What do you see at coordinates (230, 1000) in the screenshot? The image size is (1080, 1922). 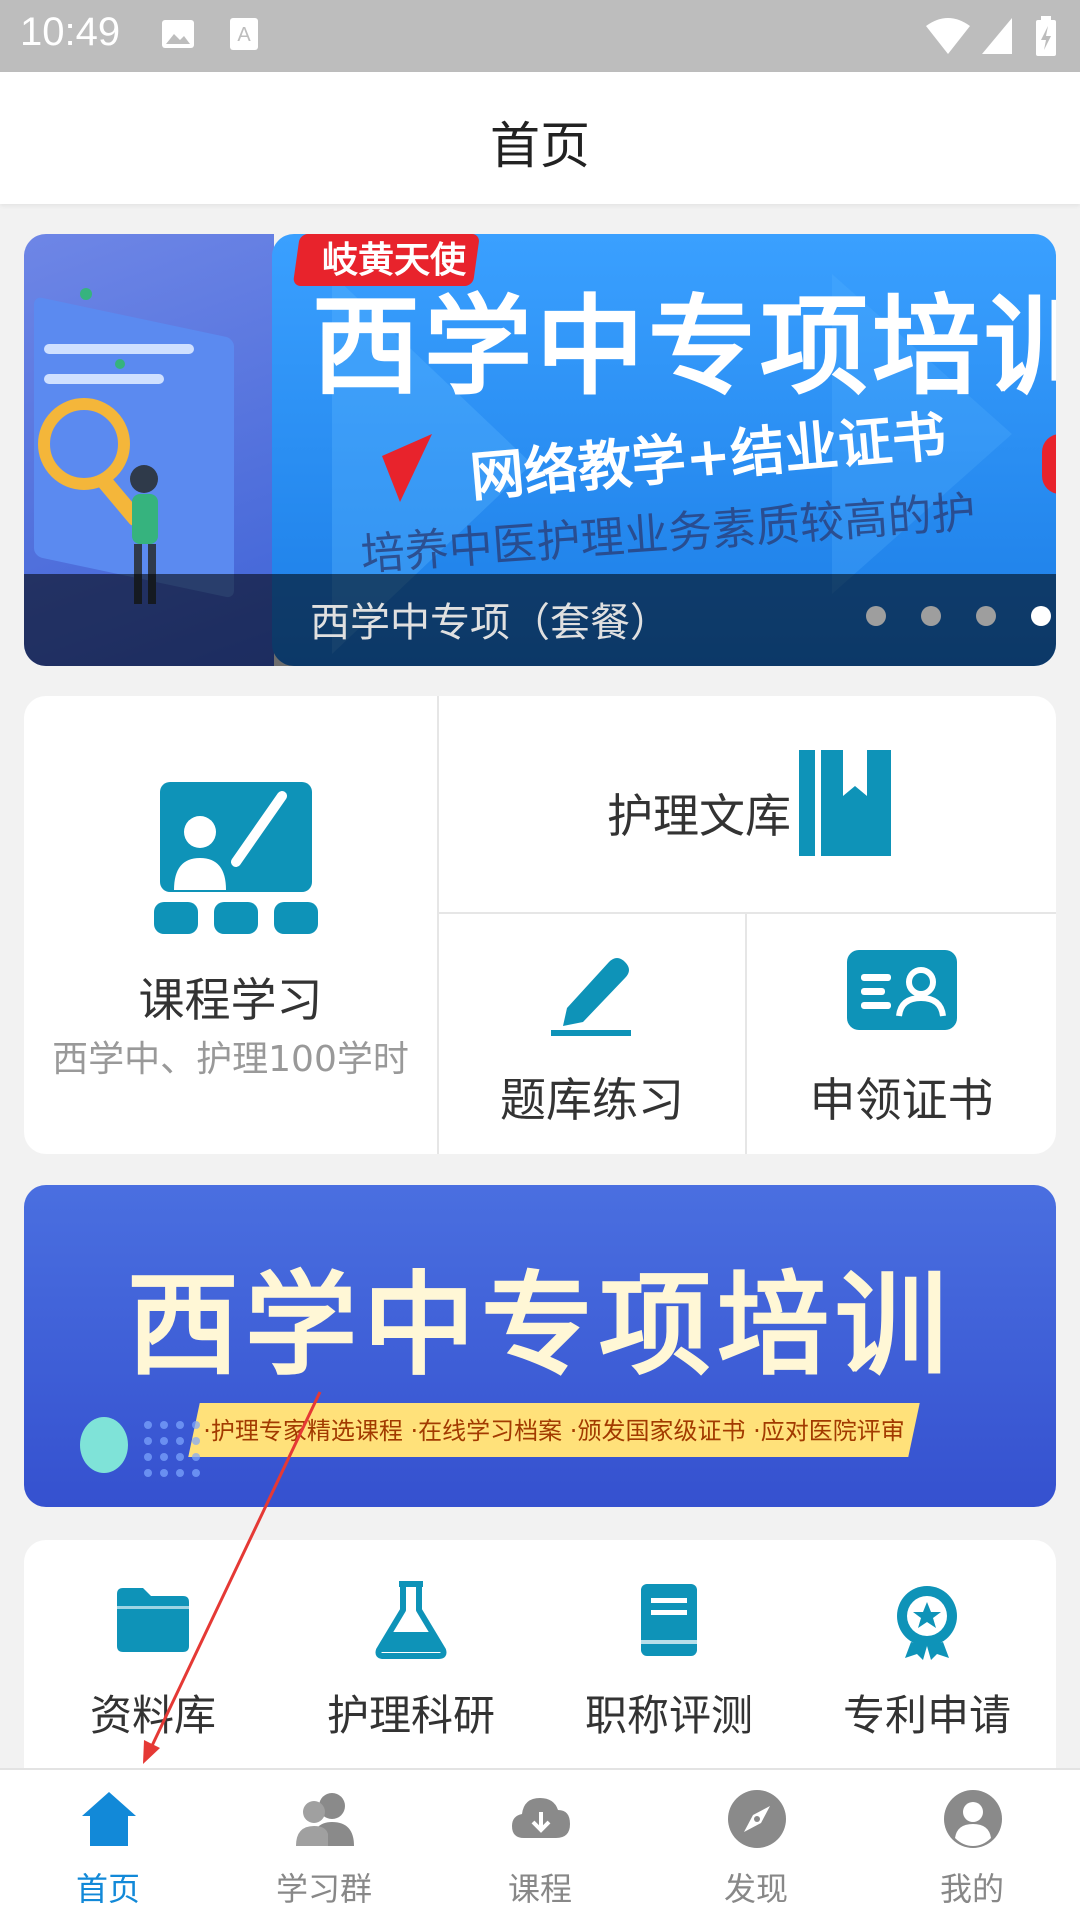 I see `course-study-label: 课程学习` at bounding box center [230, 1000].